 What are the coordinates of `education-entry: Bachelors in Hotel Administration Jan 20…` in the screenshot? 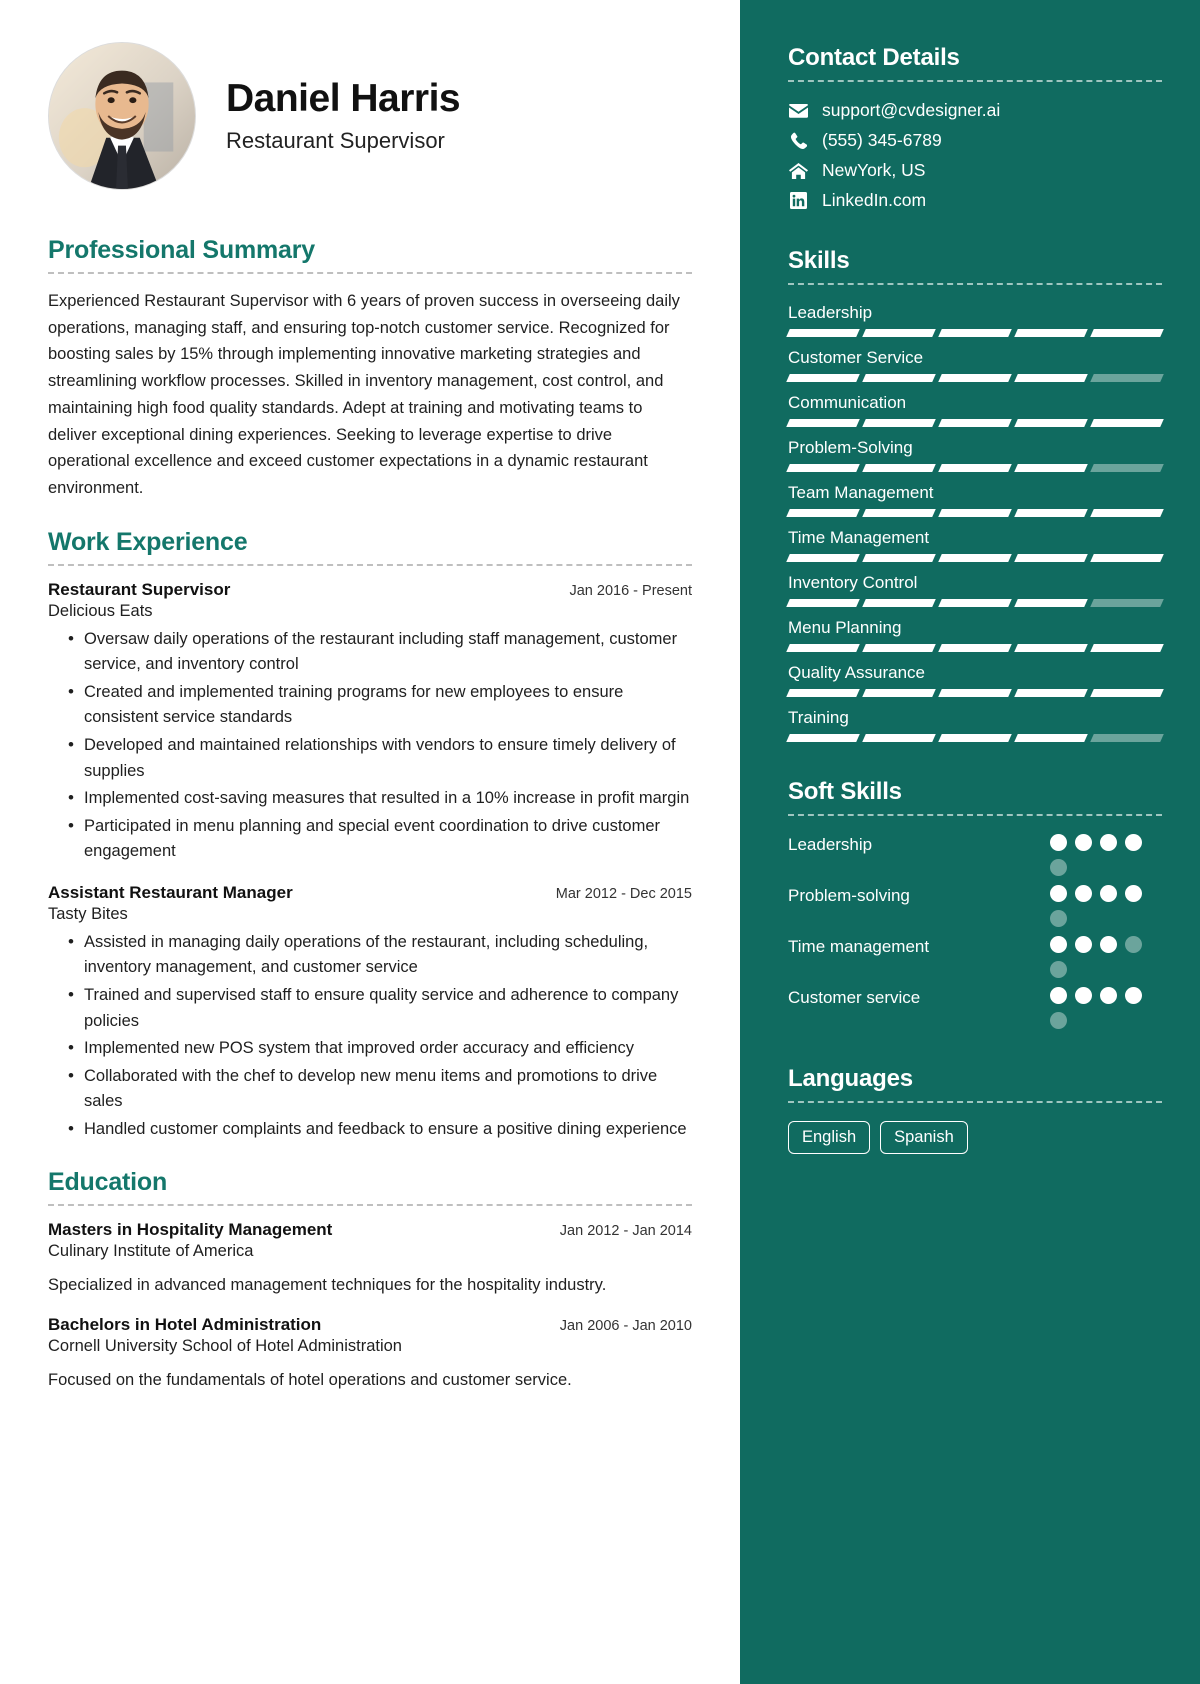 It's located at (370, 1354).